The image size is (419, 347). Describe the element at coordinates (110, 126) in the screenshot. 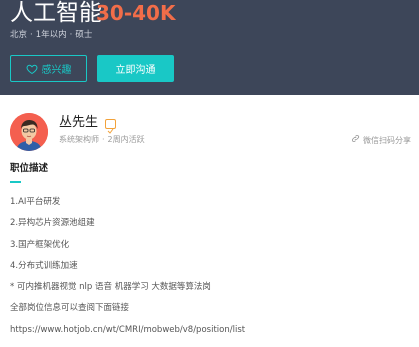

I see `verified-badge-icon` at that location.